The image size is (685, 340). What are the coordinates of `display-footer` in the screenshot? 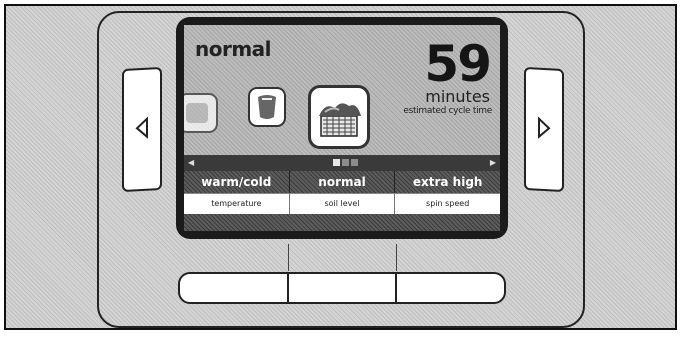 It's located at (342, 222).